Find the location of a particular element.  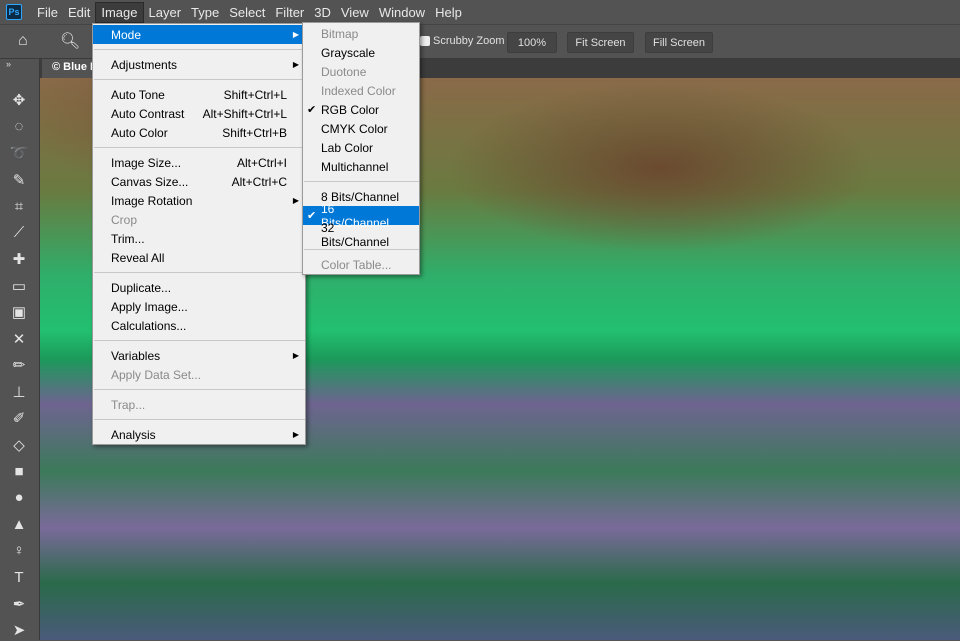

menu-item-label: Lab Color is located at coordinates (347, 147).